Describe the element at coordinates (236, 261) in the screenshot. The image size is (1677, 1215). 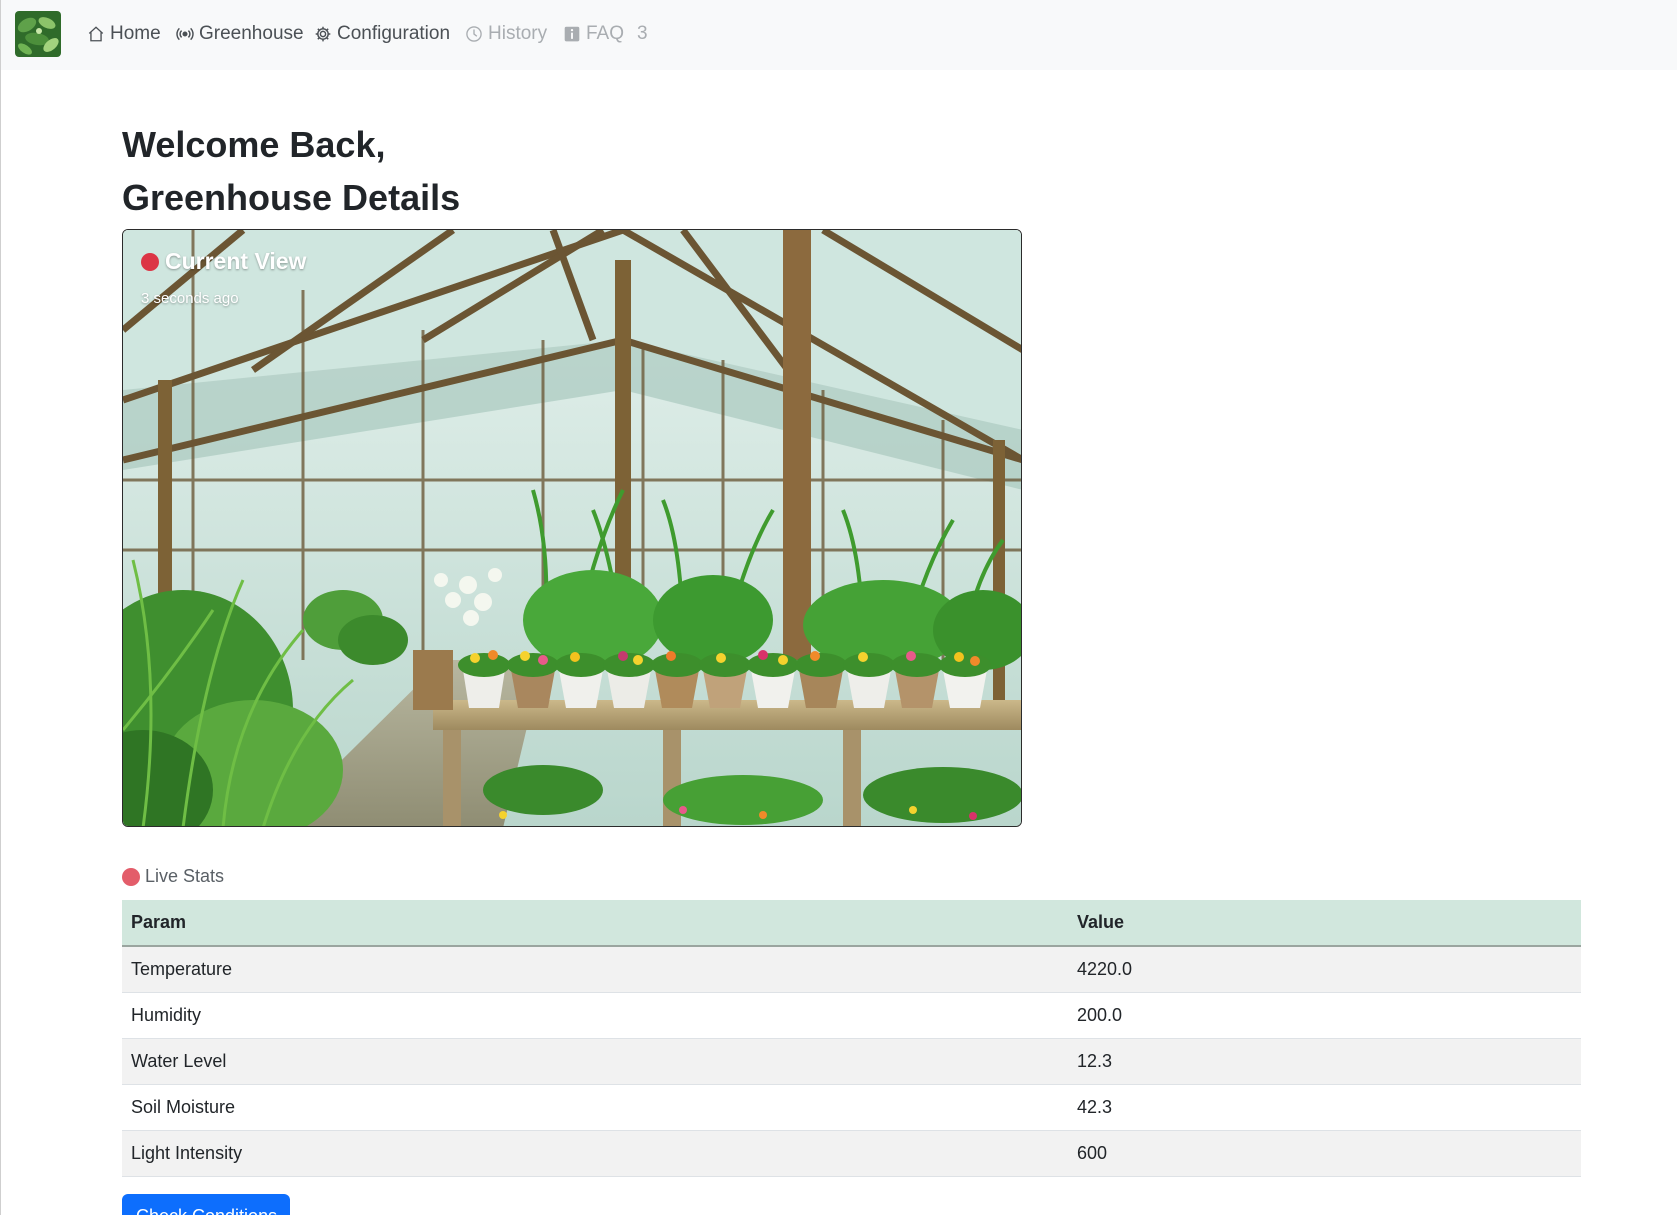
I see `camera-title-label: Current View` at that location.